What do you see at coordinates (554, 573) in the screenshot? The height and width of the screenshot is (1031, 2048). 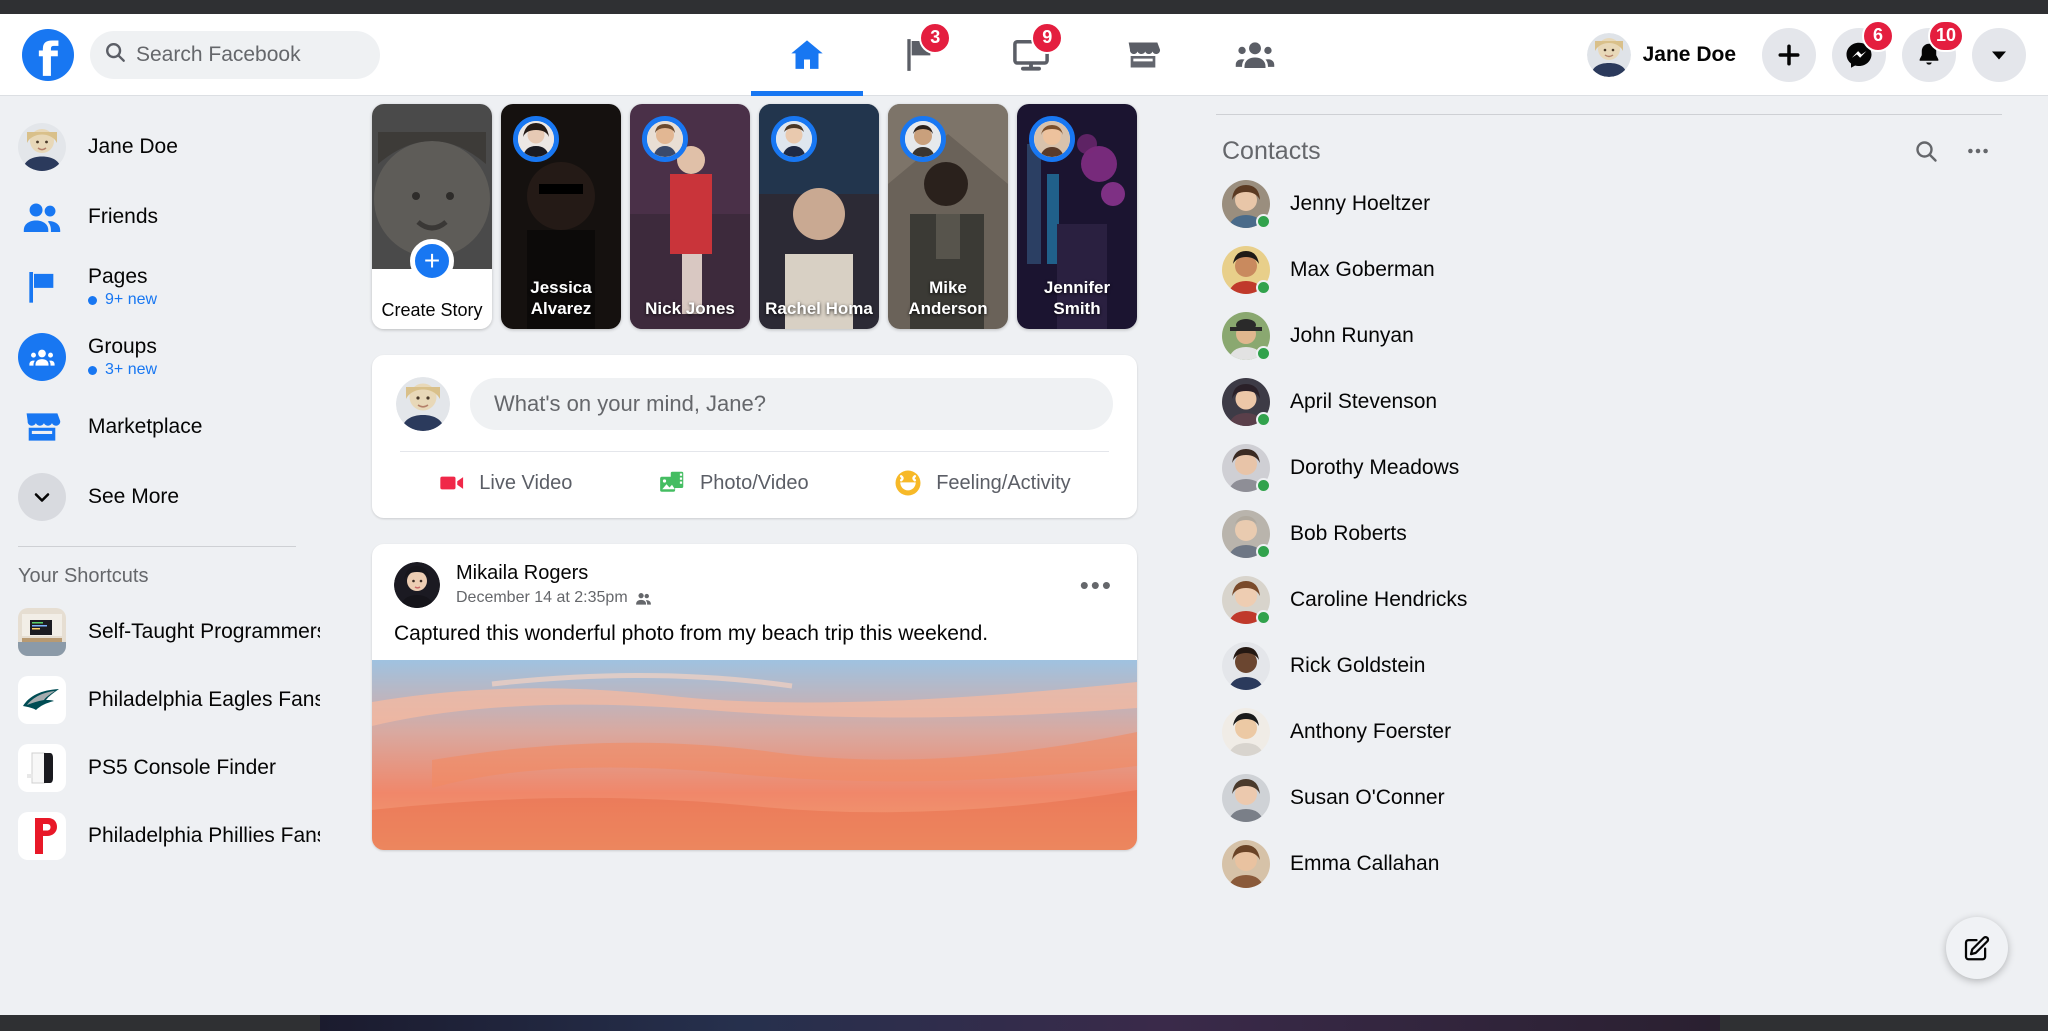 I see `post-author-name: Mikaila Rogers` at bounding box center [554, 573].